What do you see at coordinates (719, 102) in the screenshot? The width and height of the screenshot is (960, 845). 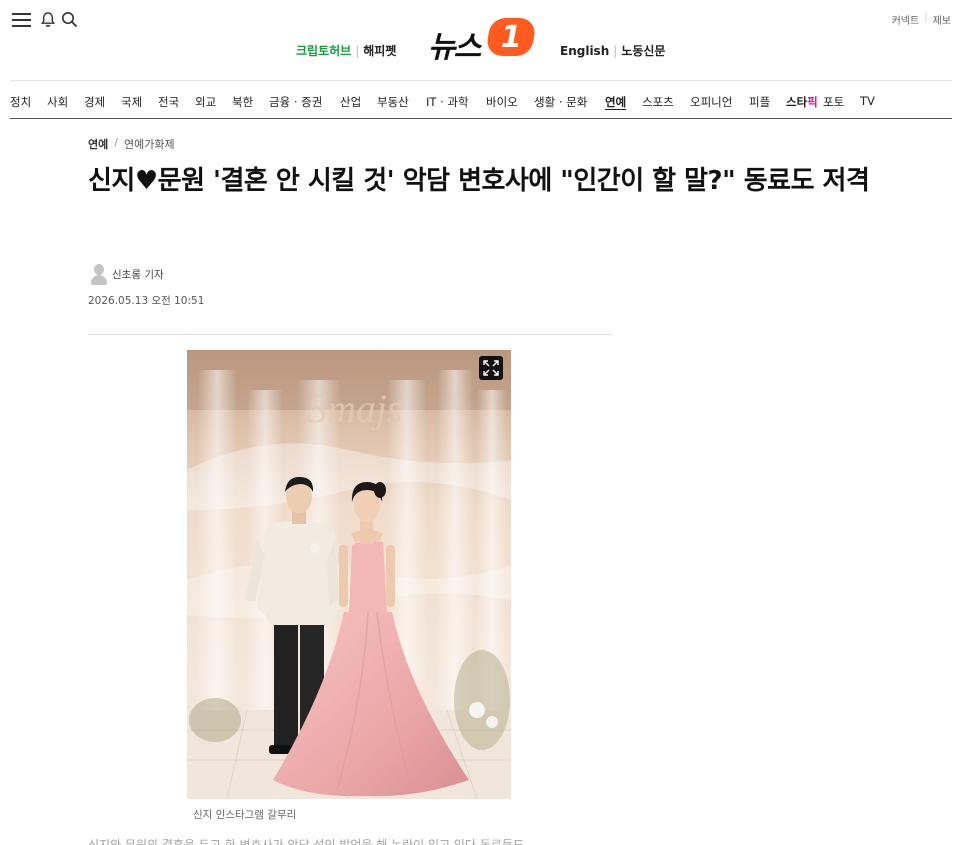 I see `nav-item-opinion: 오피니언` at bounding box center [719, 102].